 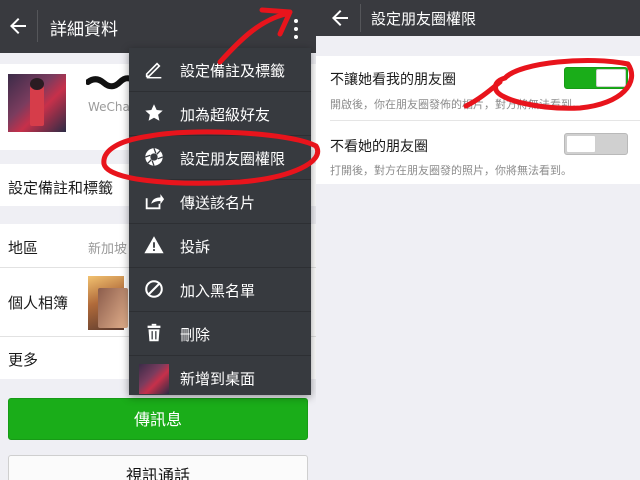 What do you see at coordinates (158, 419) in the screenshot?
I see `send-message-button: 傳訊息` at bounding box center [158, 419].